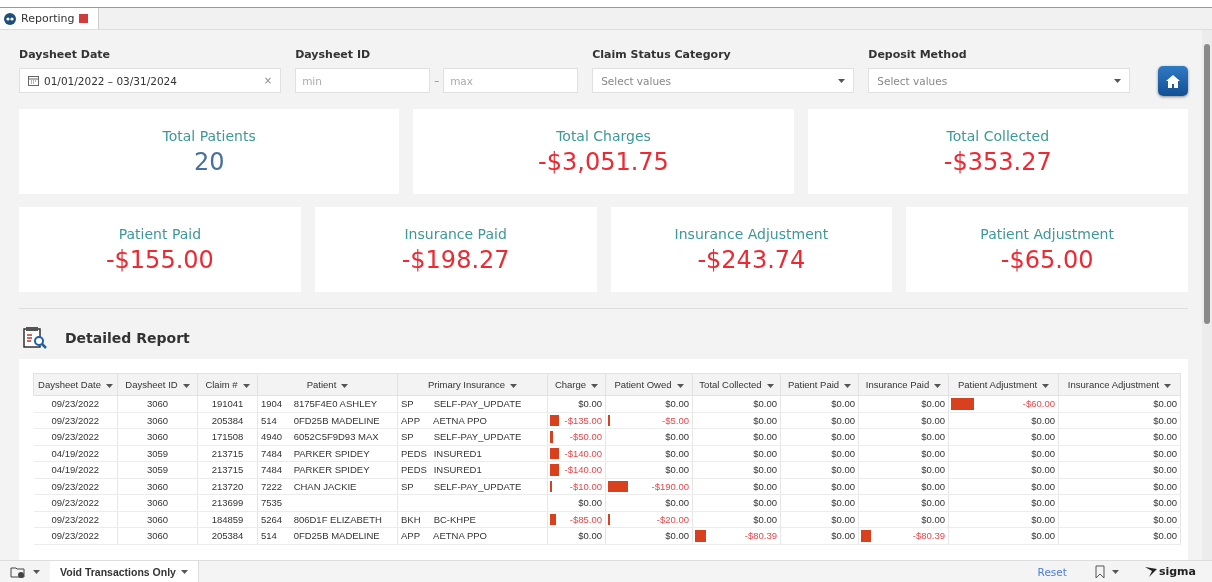 The image size is (1212, 582). I want to click on amount-cell-text: -$190.00, so click(669, 486).